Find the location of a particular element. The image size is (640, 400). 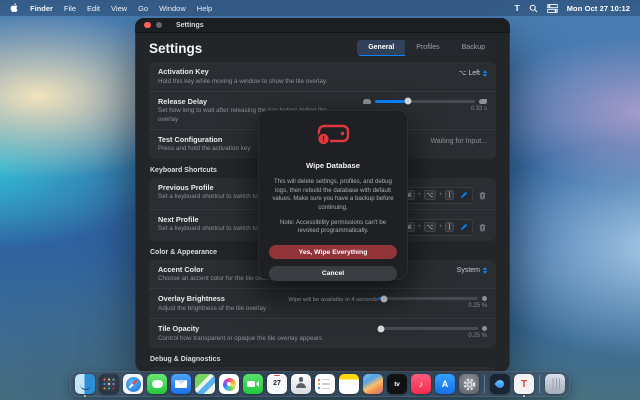

next-profile-shortcut: ⌘ + ⌥ + ] is located at coordinates (435, 227).